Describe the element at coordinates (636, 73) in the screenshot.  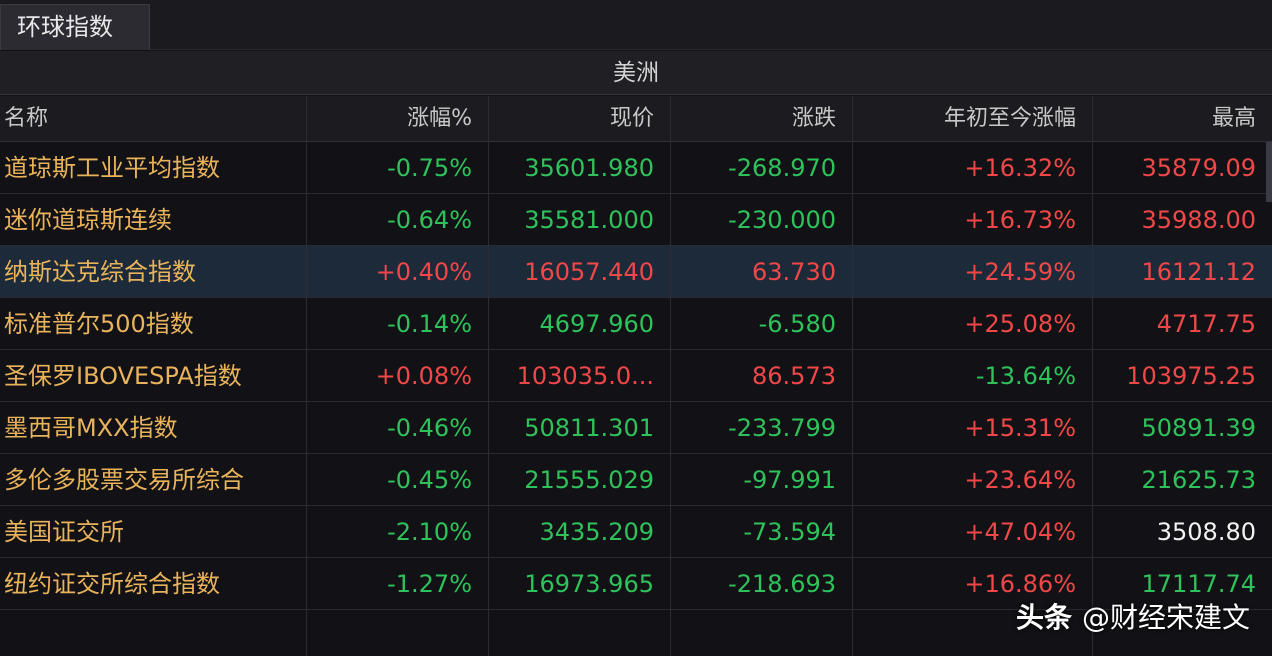
I see `region-header-americas: 美洲` at that location.